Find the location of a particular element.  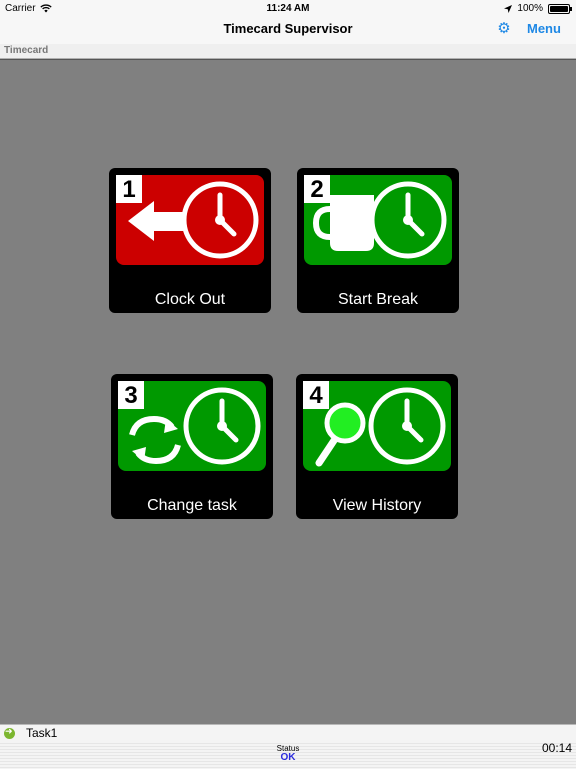

tile-label: Change task is located at coordinates (192, 505).